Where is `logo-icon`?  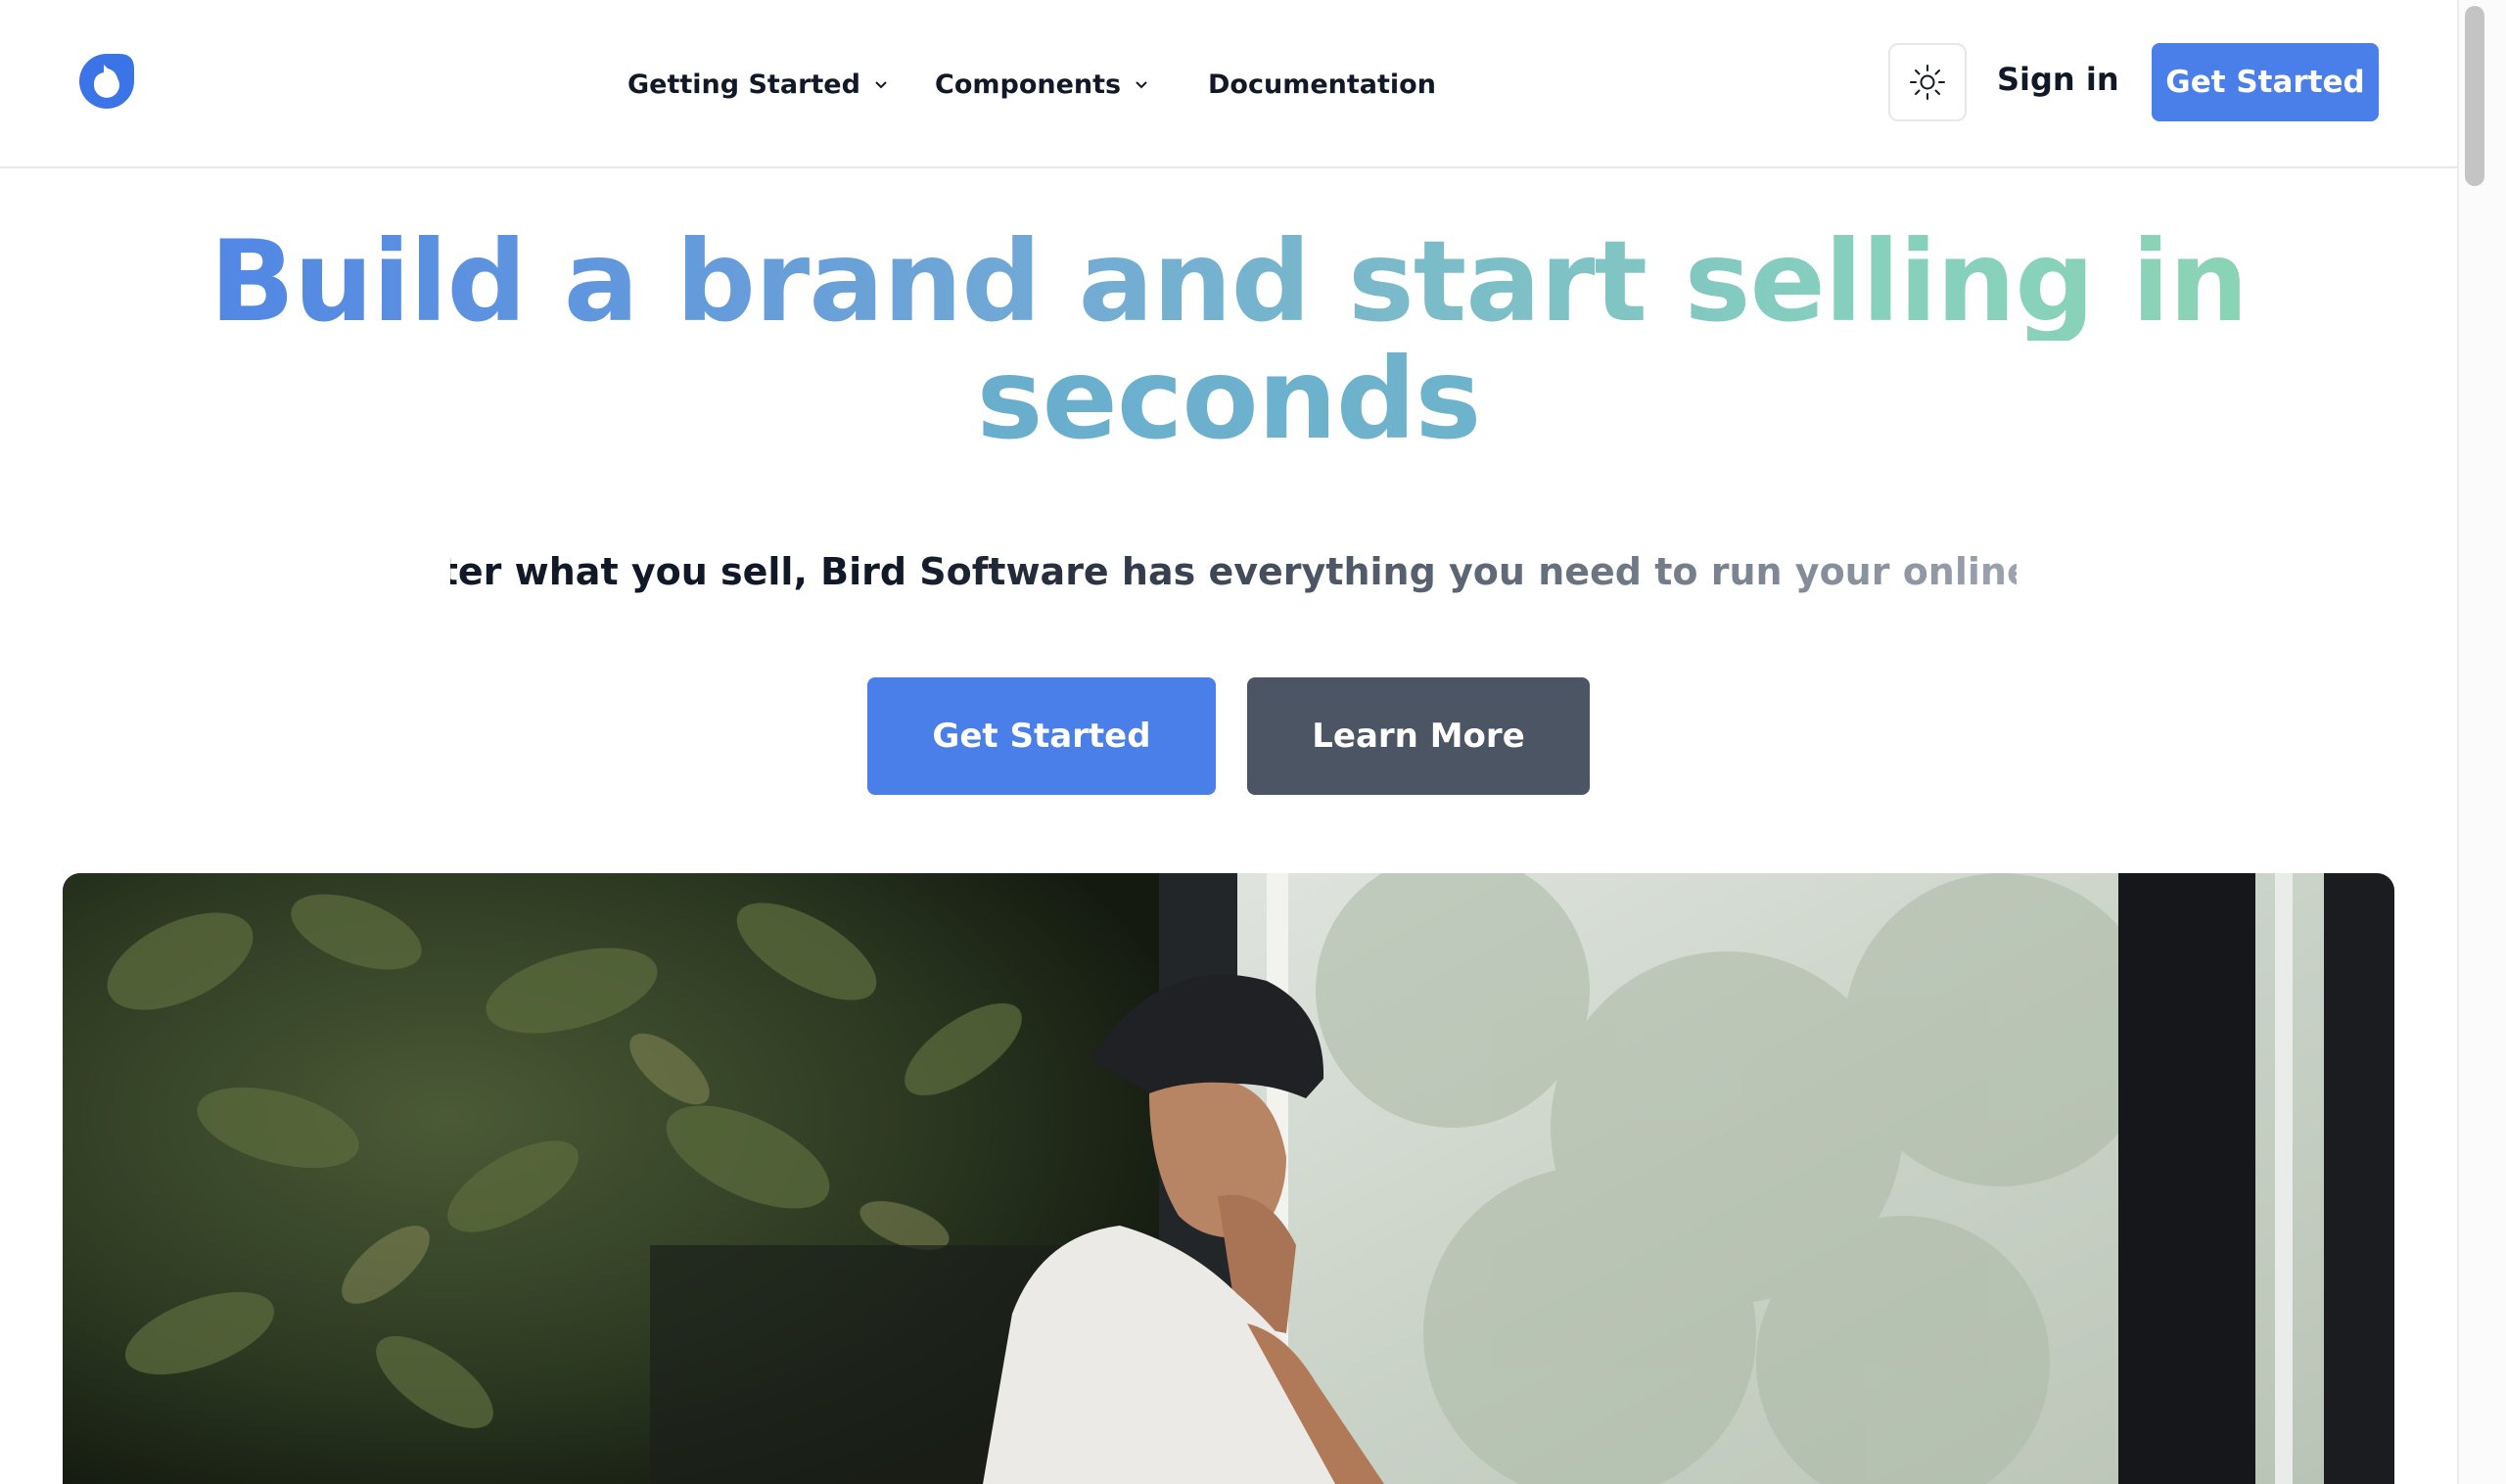 logo-icon is located at coordinates (106, 81).